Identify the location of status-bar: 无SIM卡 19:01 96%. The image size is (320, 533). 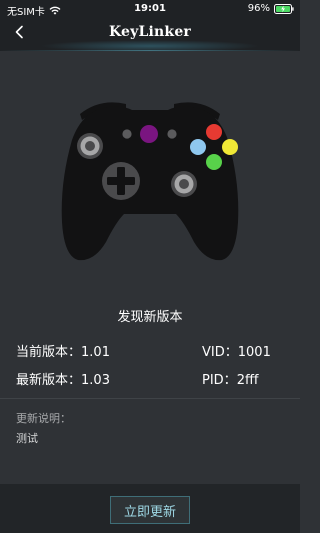
(150, 9).